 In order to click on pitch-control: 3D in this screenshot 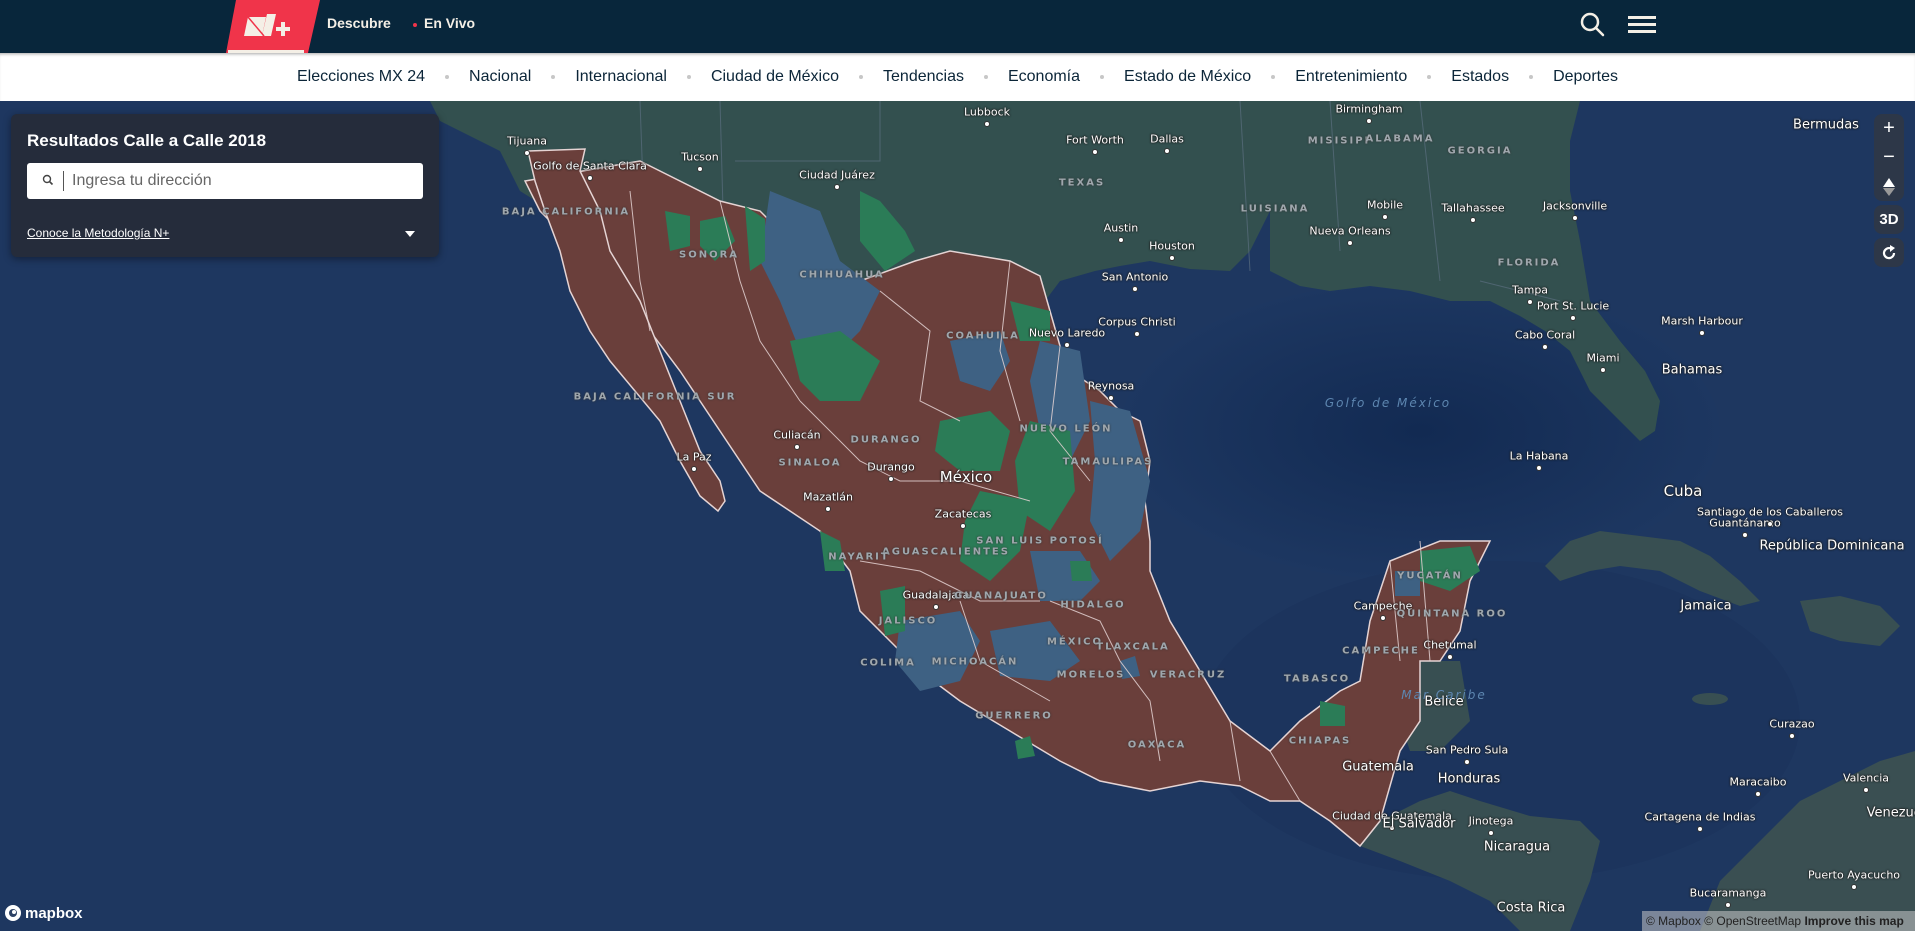, I will do `click(1889, 219)`.